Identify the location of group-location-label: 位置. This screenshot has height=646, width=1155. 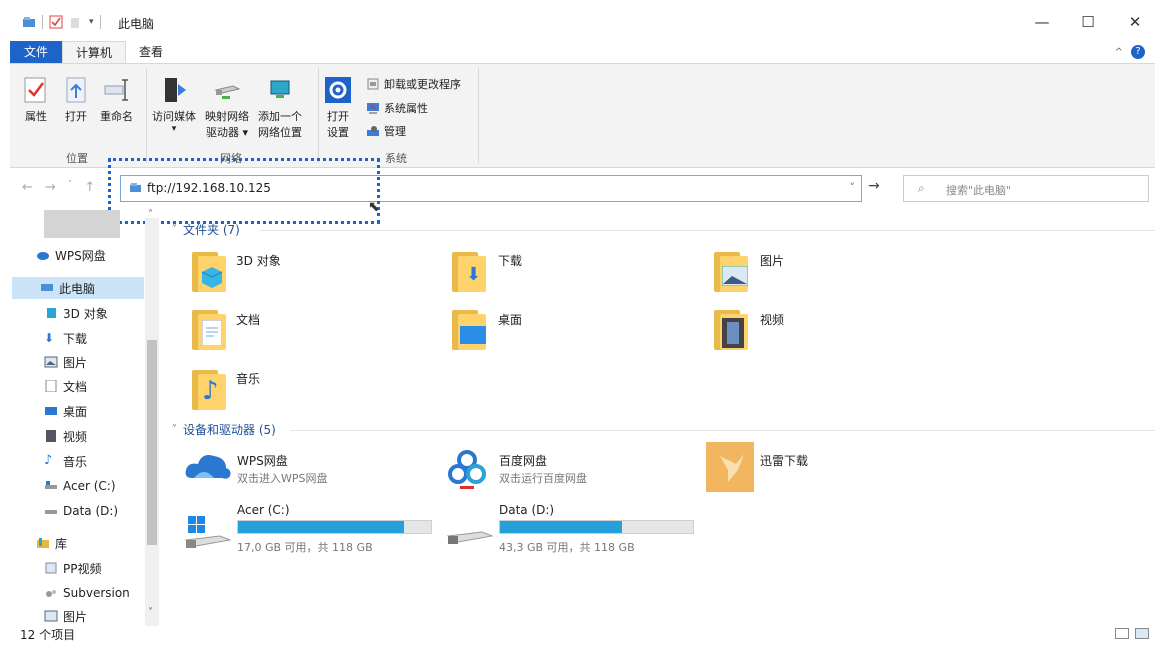
(77, 158).